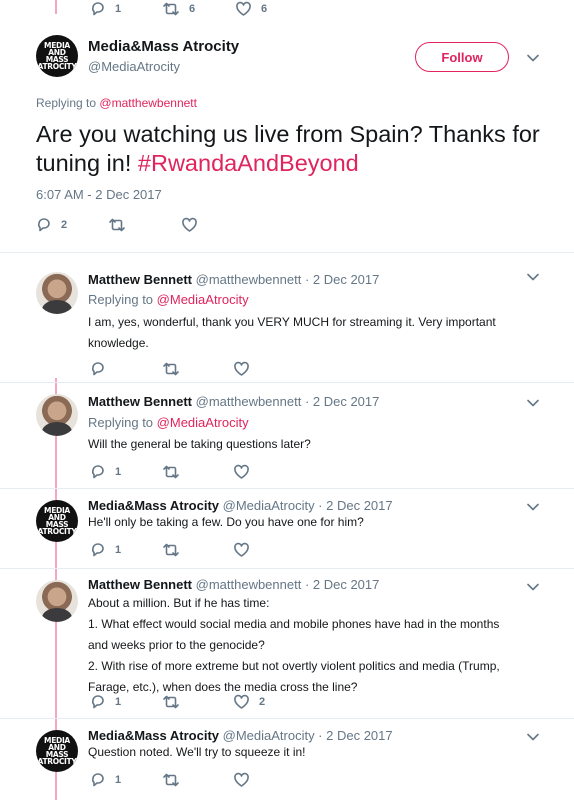  Describe the element at coordinates (134, 66) in the screenshot. I see `author-handle: @MediaAtrocity` at that location.